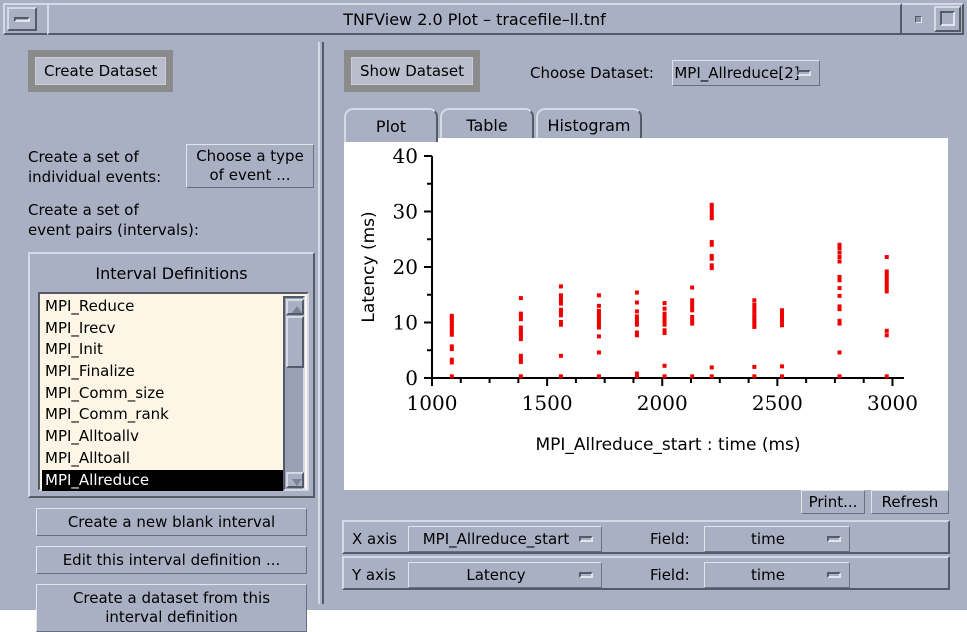  What do you see at coordinates (164, 480) in the screenshot?
I see `interval-list-item: MPI_Allreduce` at bounding box center [164, 480].